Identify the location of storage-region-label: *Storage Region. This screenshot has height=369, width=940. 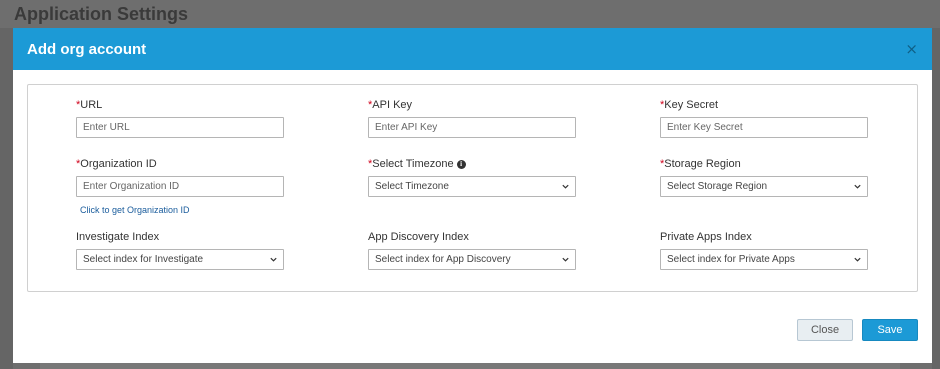
(700, 164).